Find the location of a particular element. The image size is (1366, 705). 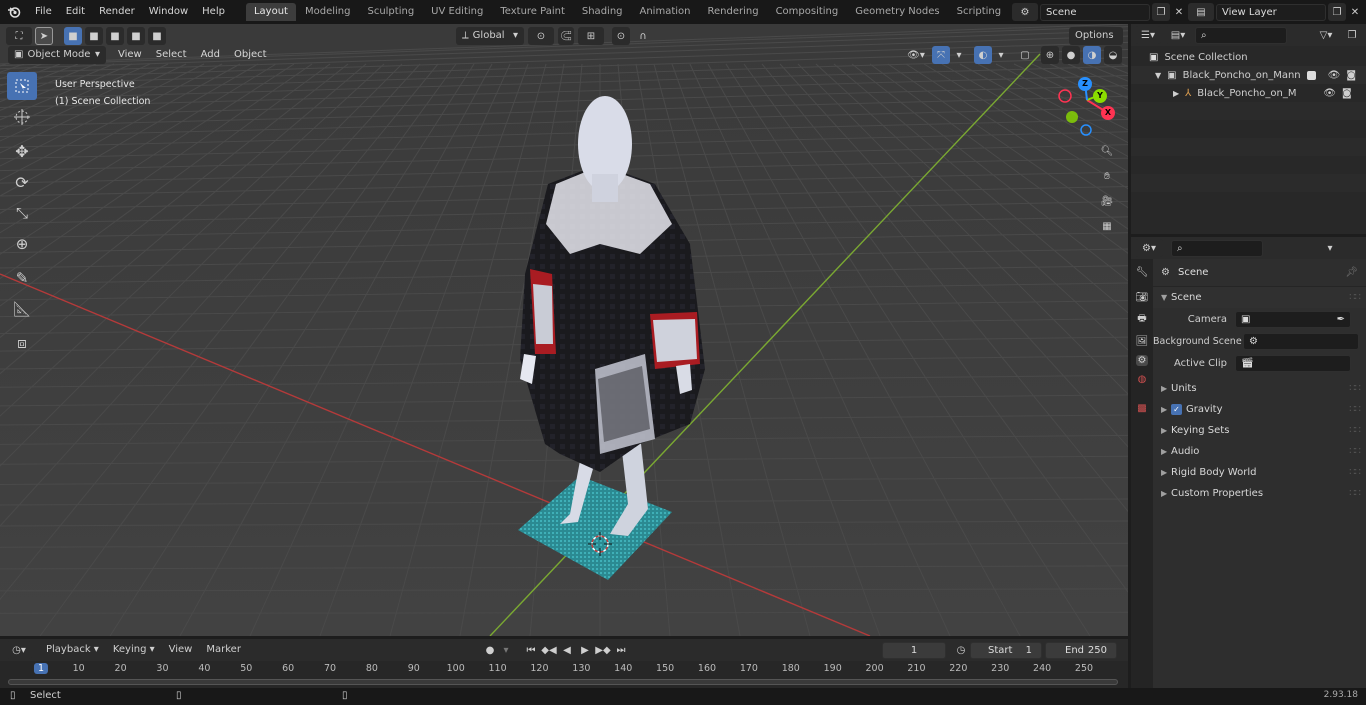

menu-window: Window is located at coordinates (168, 12).